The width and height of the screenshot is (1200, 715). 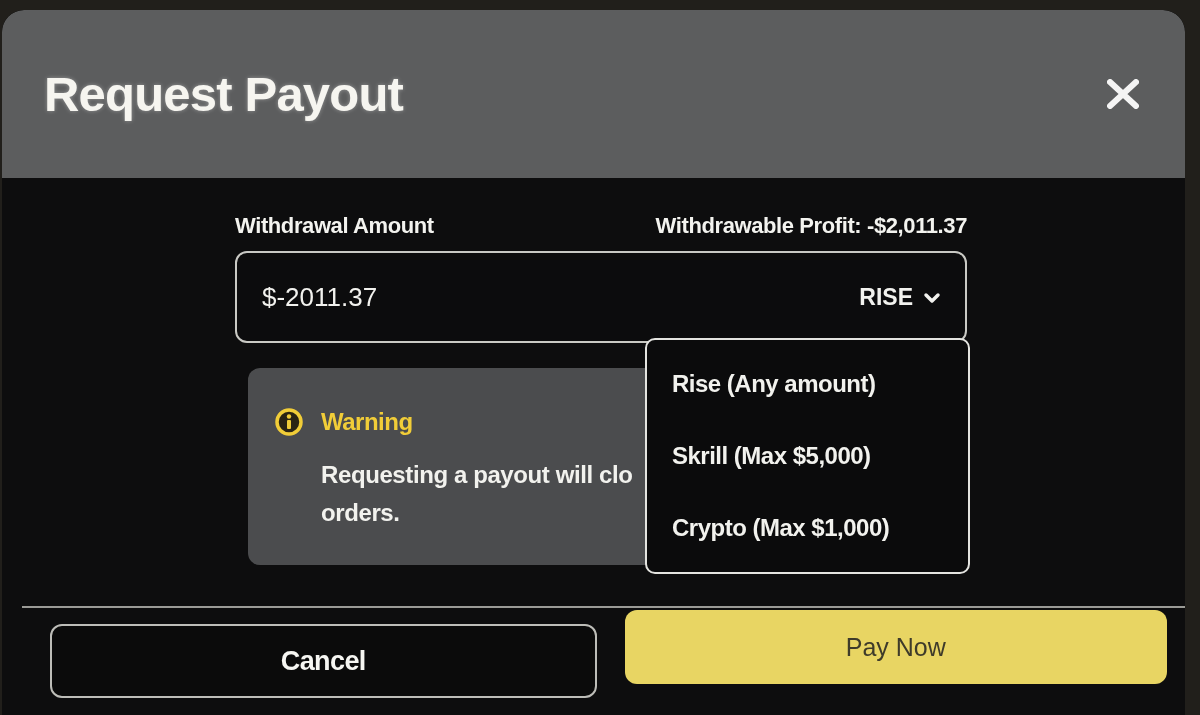 I want to click on field-label: Withdrawal Amount, so click(x=334, y=226).